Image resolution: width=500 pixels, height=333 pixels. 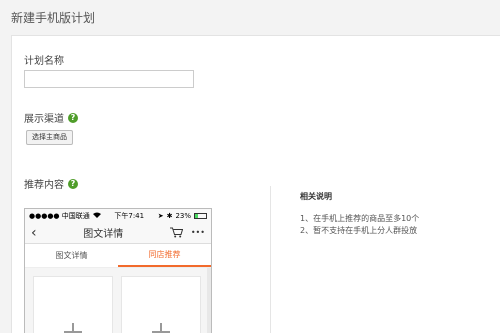 I want to click on phone-status-bar: ●●●●● 中国联通 下午7:41 ➤ ✱ 23%, so click(x=118, y=215).